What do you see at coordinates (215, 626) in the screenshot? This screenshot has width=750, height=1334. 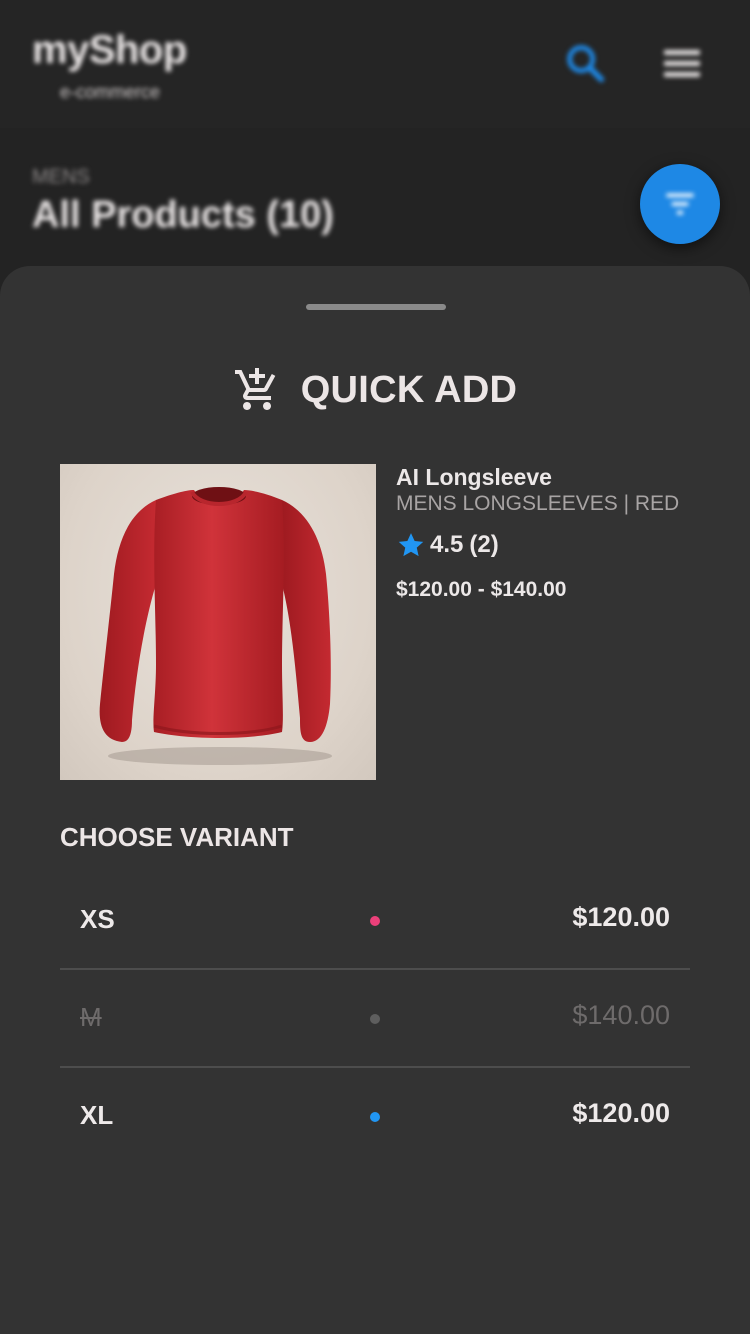 I see `shirt-image` at bounding box center [215, 626].